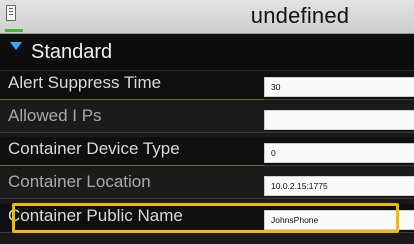 The height and width of the screenshot is (244, 414). What do you see at coordinates (339, 153) in the screenshot?
I see `value-field: 0` at bounding box center [339, 153].